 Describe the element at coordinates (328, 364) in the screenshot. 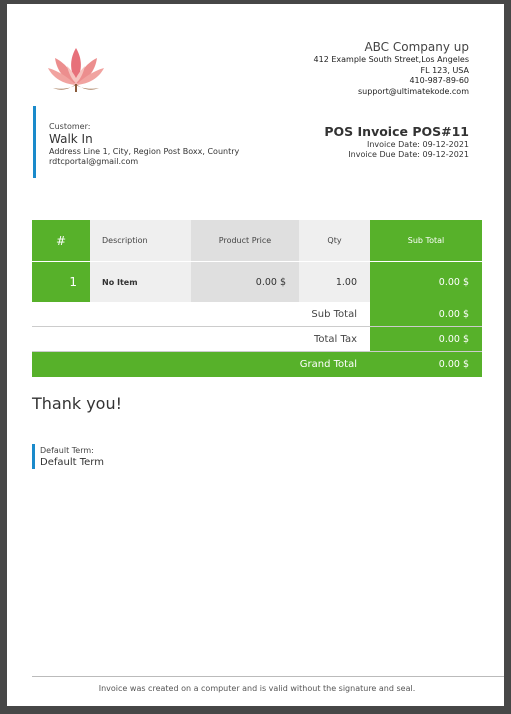

I see `grand-total-label: Grand Total` at that location.